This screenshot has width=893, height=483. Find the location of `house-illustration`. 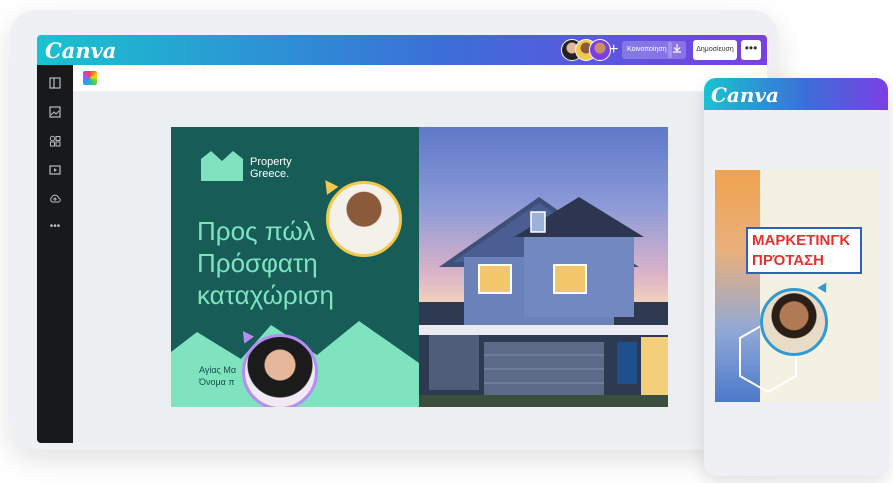

house-illustration is located at coordinates (543, 302).